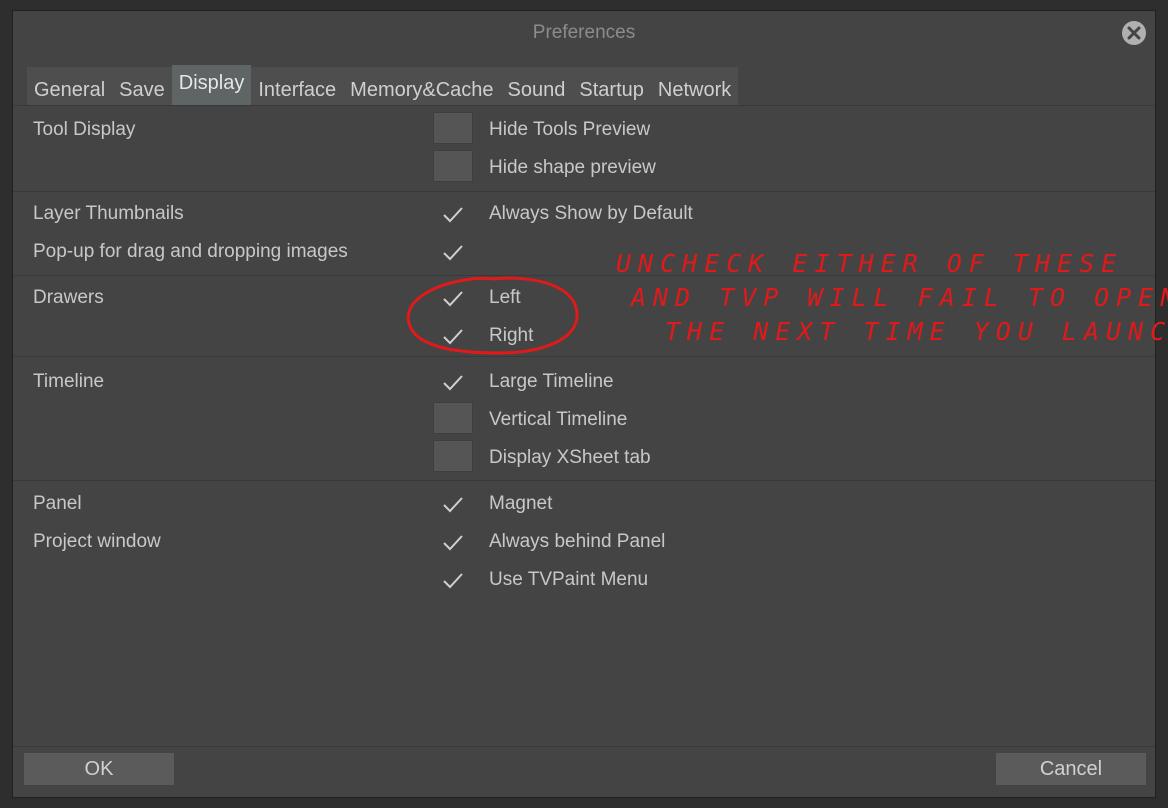 This screenshot has height=808, width=1168. What do you see at coordinates (68, 297) in the screenshot?
I see `section-label-drawers: Drawers` at bounding box center [68, 297].